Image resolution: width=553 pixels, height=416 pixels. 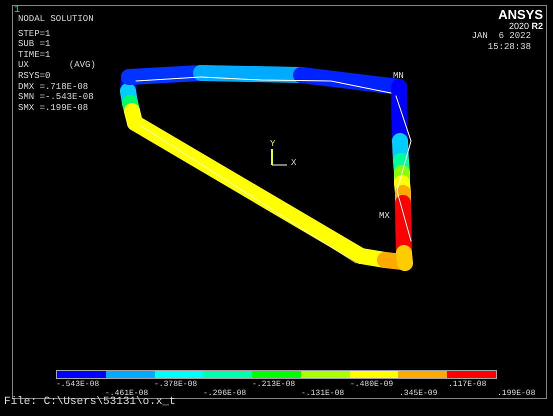 What do you see at coordinates (34, 76) in the screenshot?
I see `result-info-text: RSYS=0` at bounding box center [34, 76].